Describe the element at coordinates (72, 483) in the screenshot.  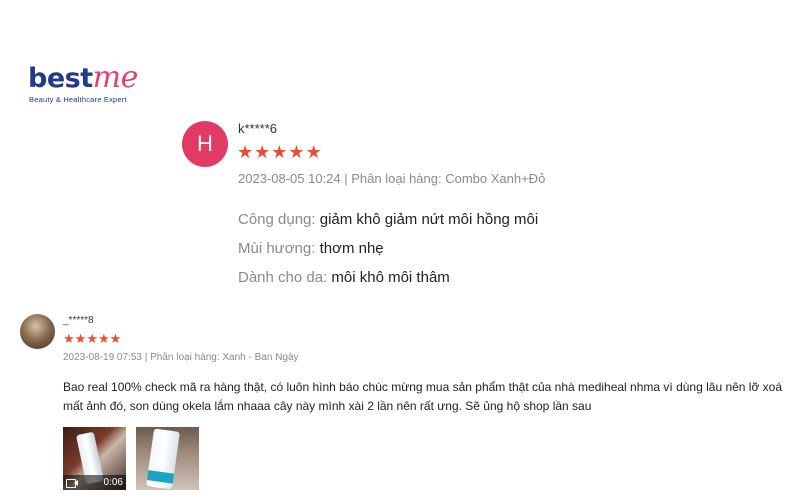
I see `video-camera-icon` at that location.